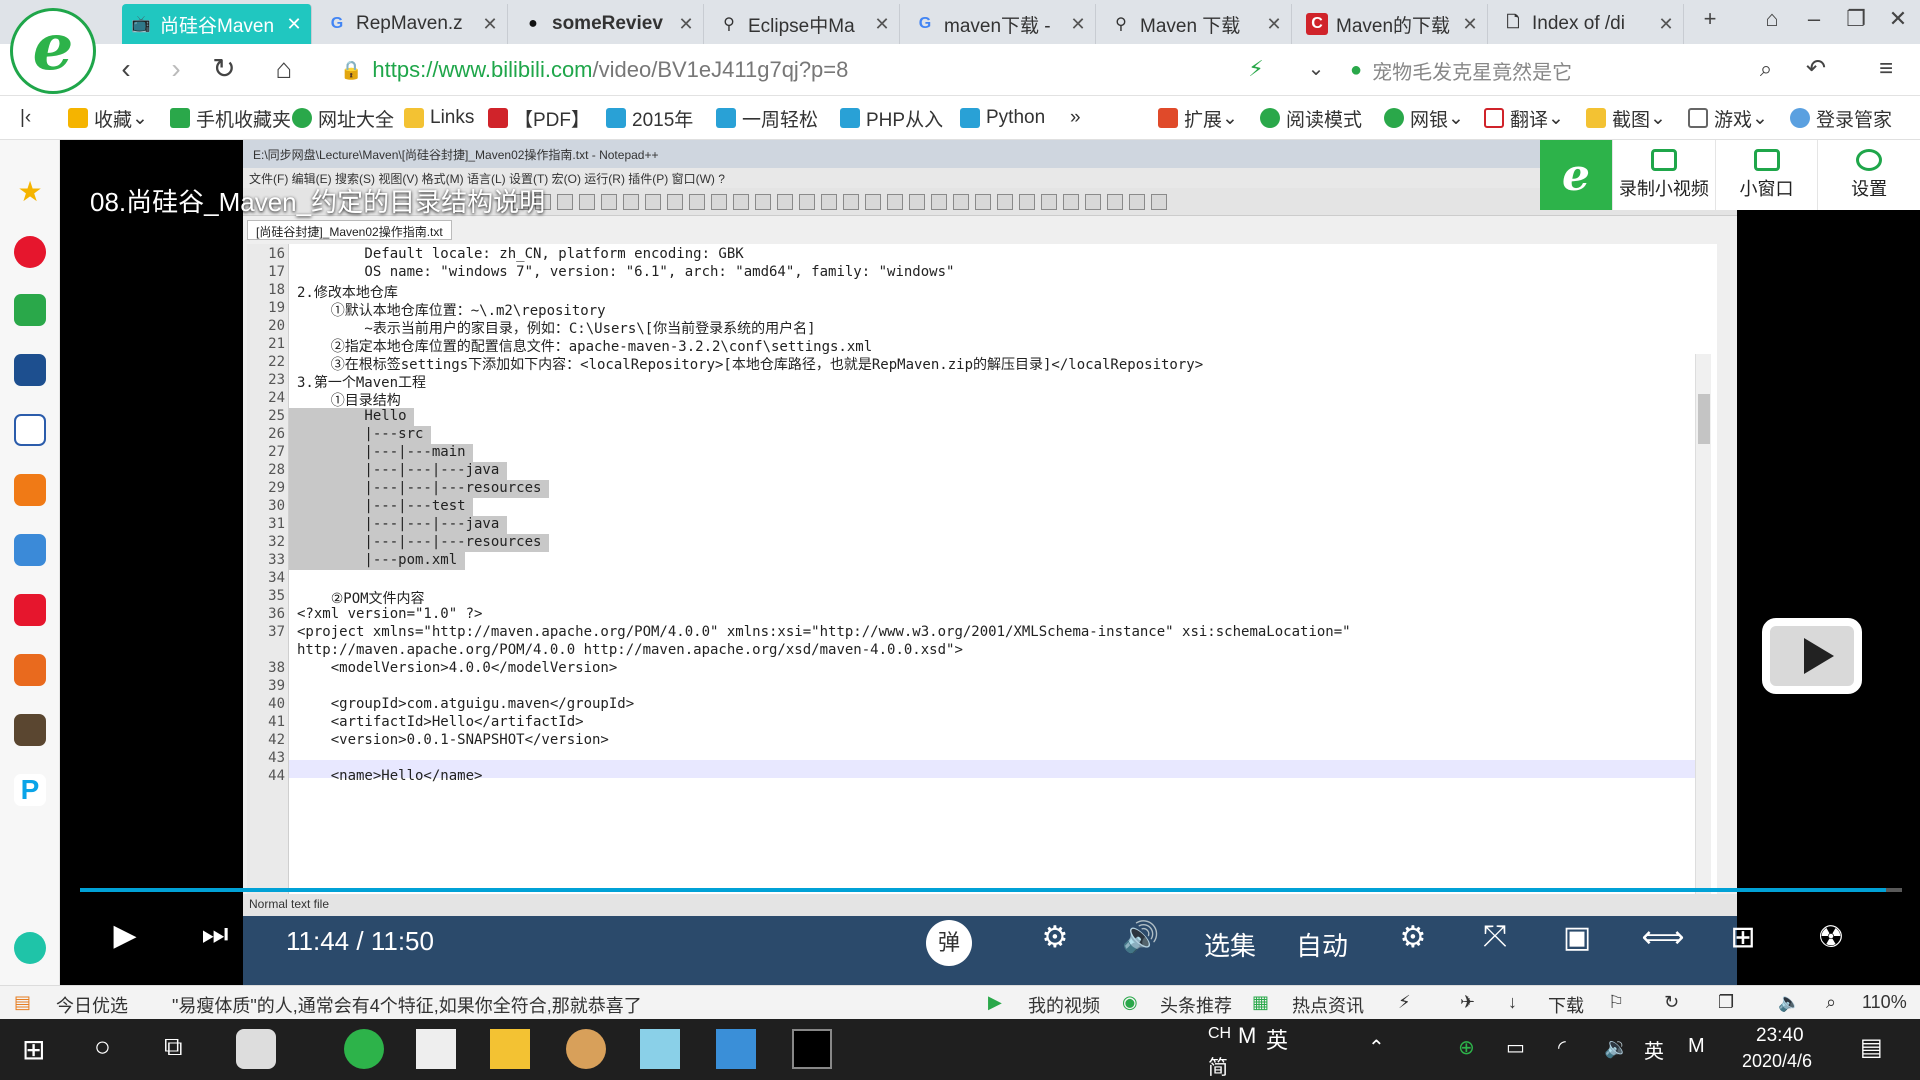 This screenshot has height=1080, width=1920. Describe the element at coordinates (173, 1047) in the screenshot. I see `task-view-icon: ⧉` at that location.